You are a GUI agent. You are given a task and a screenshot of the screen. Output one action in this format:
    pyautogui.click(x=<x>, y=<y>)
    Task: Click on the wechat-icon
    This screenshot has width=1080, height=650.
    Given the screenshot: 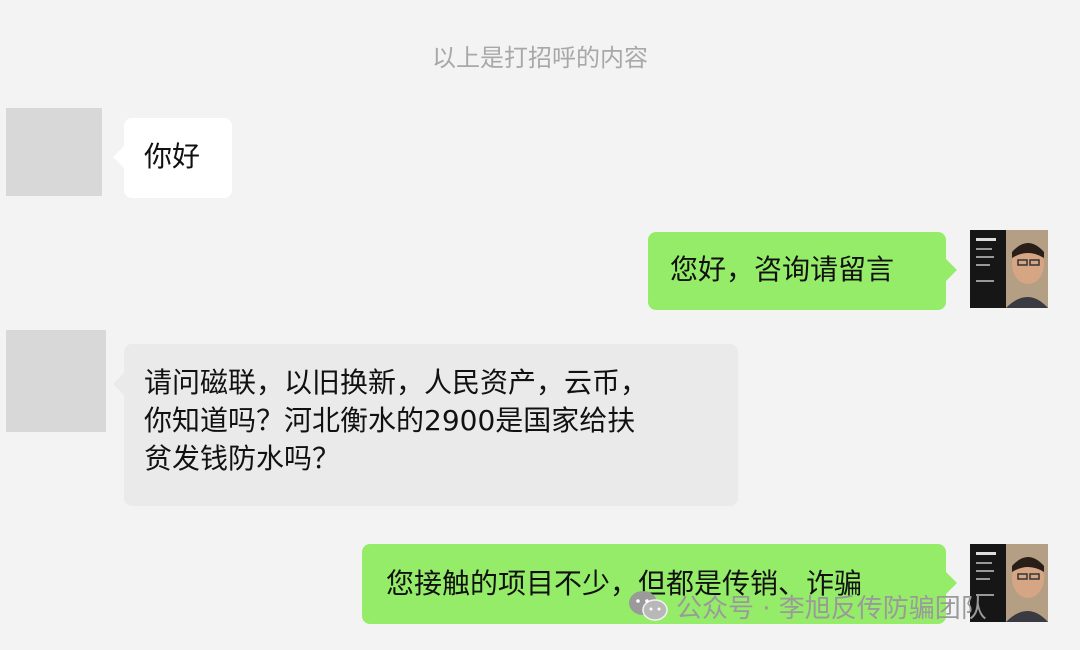 What is the action you would take?
    pyautogui.click(x=648, y=606)
    